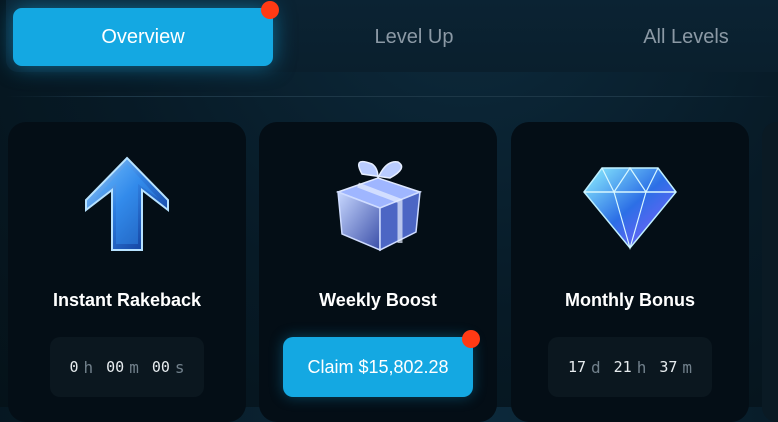 The width and height of the screenshot is (778, 422). What do you see at coordinates (668, 367) in the screenshot?
I see `timer-minutes-value: 37` at bounding box center [668, 367].